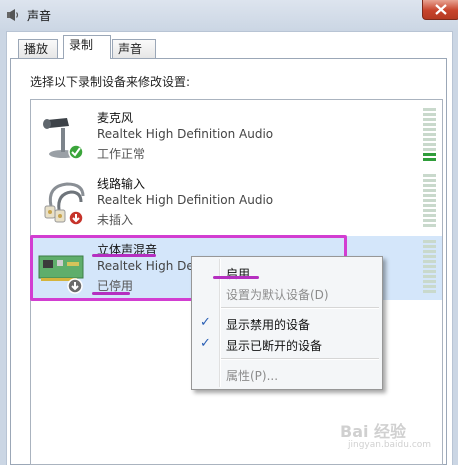 The image size is (458, 465). Describe the element at coordinates (110, 82) in the screenshot. I see `instruction-label: 选择以下录制设备来修改设置:` at that location.